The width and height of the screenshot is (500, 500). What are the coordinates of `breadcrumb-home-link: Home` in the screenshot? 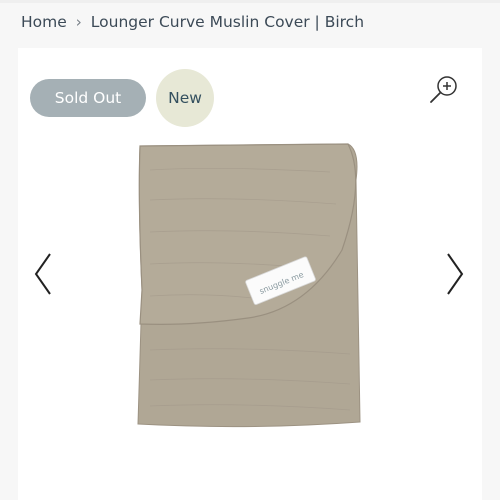 It's located at (44, 22).